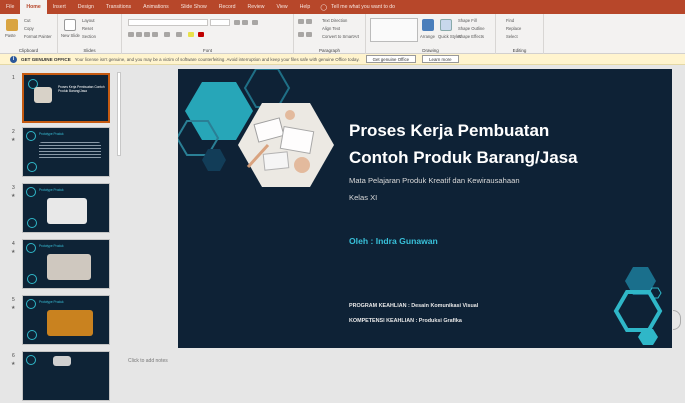 The width and height of the screenshot is (685, 403). Describe the element at coordinates (331, 28) in the screenshot. I see `align-text-button: Align Text` at that location.